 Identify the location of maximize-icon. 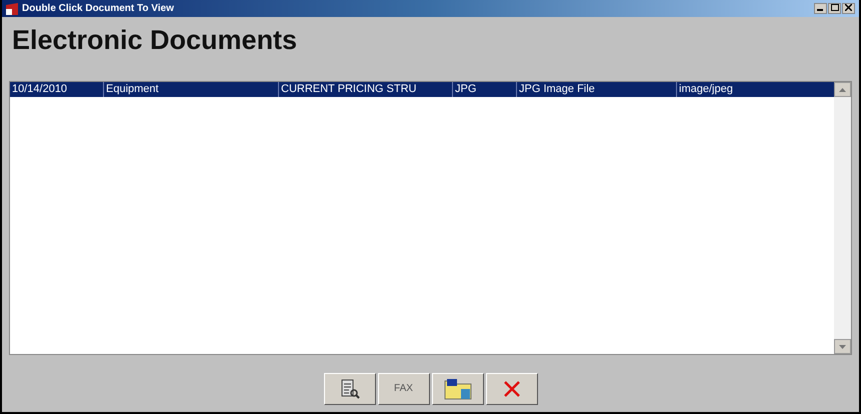
(834, 7).